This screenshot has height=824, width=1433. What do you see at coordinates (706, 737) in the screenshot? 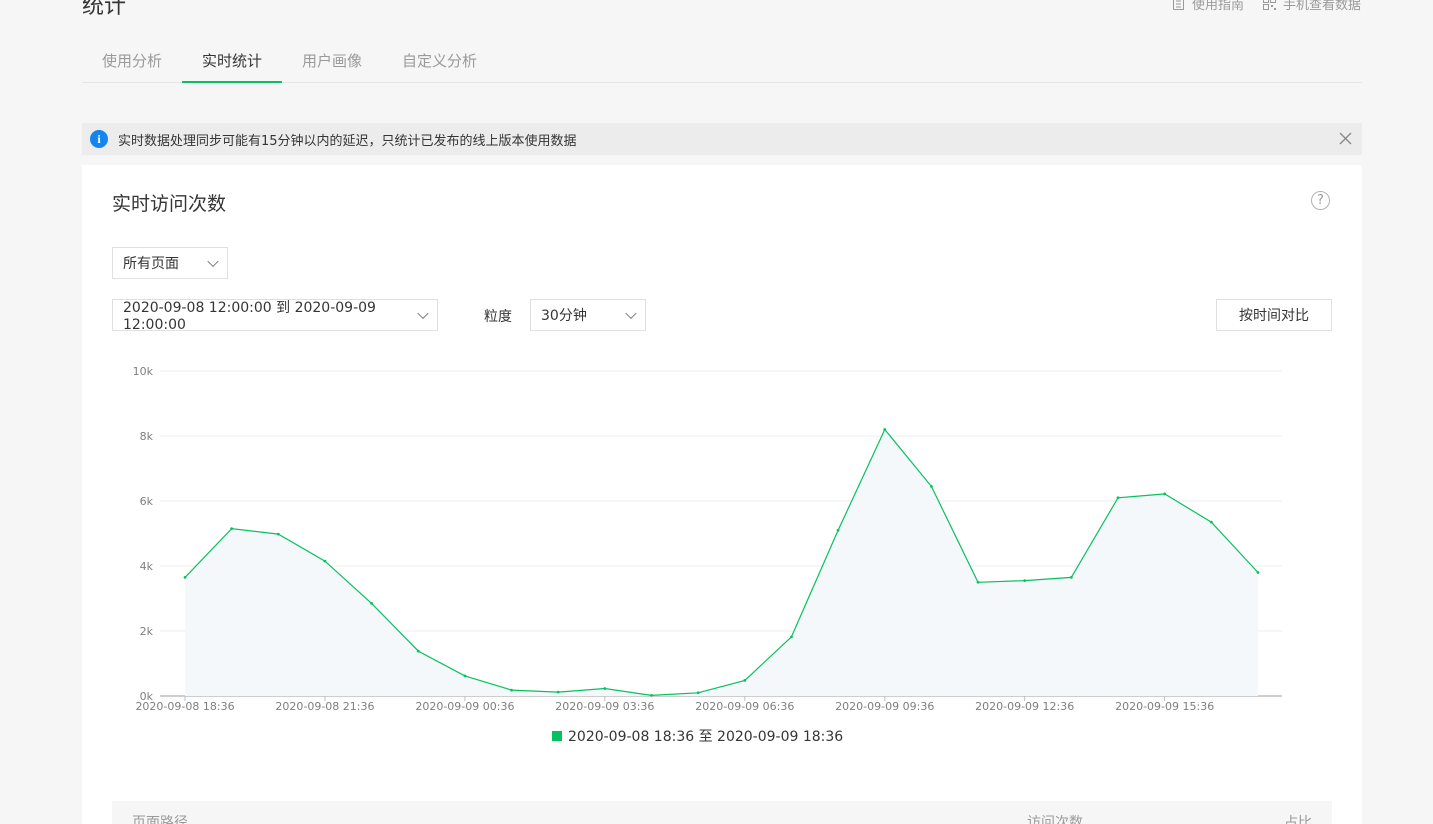
I see `legend-label: 2020-09-08 18:36 至 2020-09-09 18:36` at bounding box center [706, 737].